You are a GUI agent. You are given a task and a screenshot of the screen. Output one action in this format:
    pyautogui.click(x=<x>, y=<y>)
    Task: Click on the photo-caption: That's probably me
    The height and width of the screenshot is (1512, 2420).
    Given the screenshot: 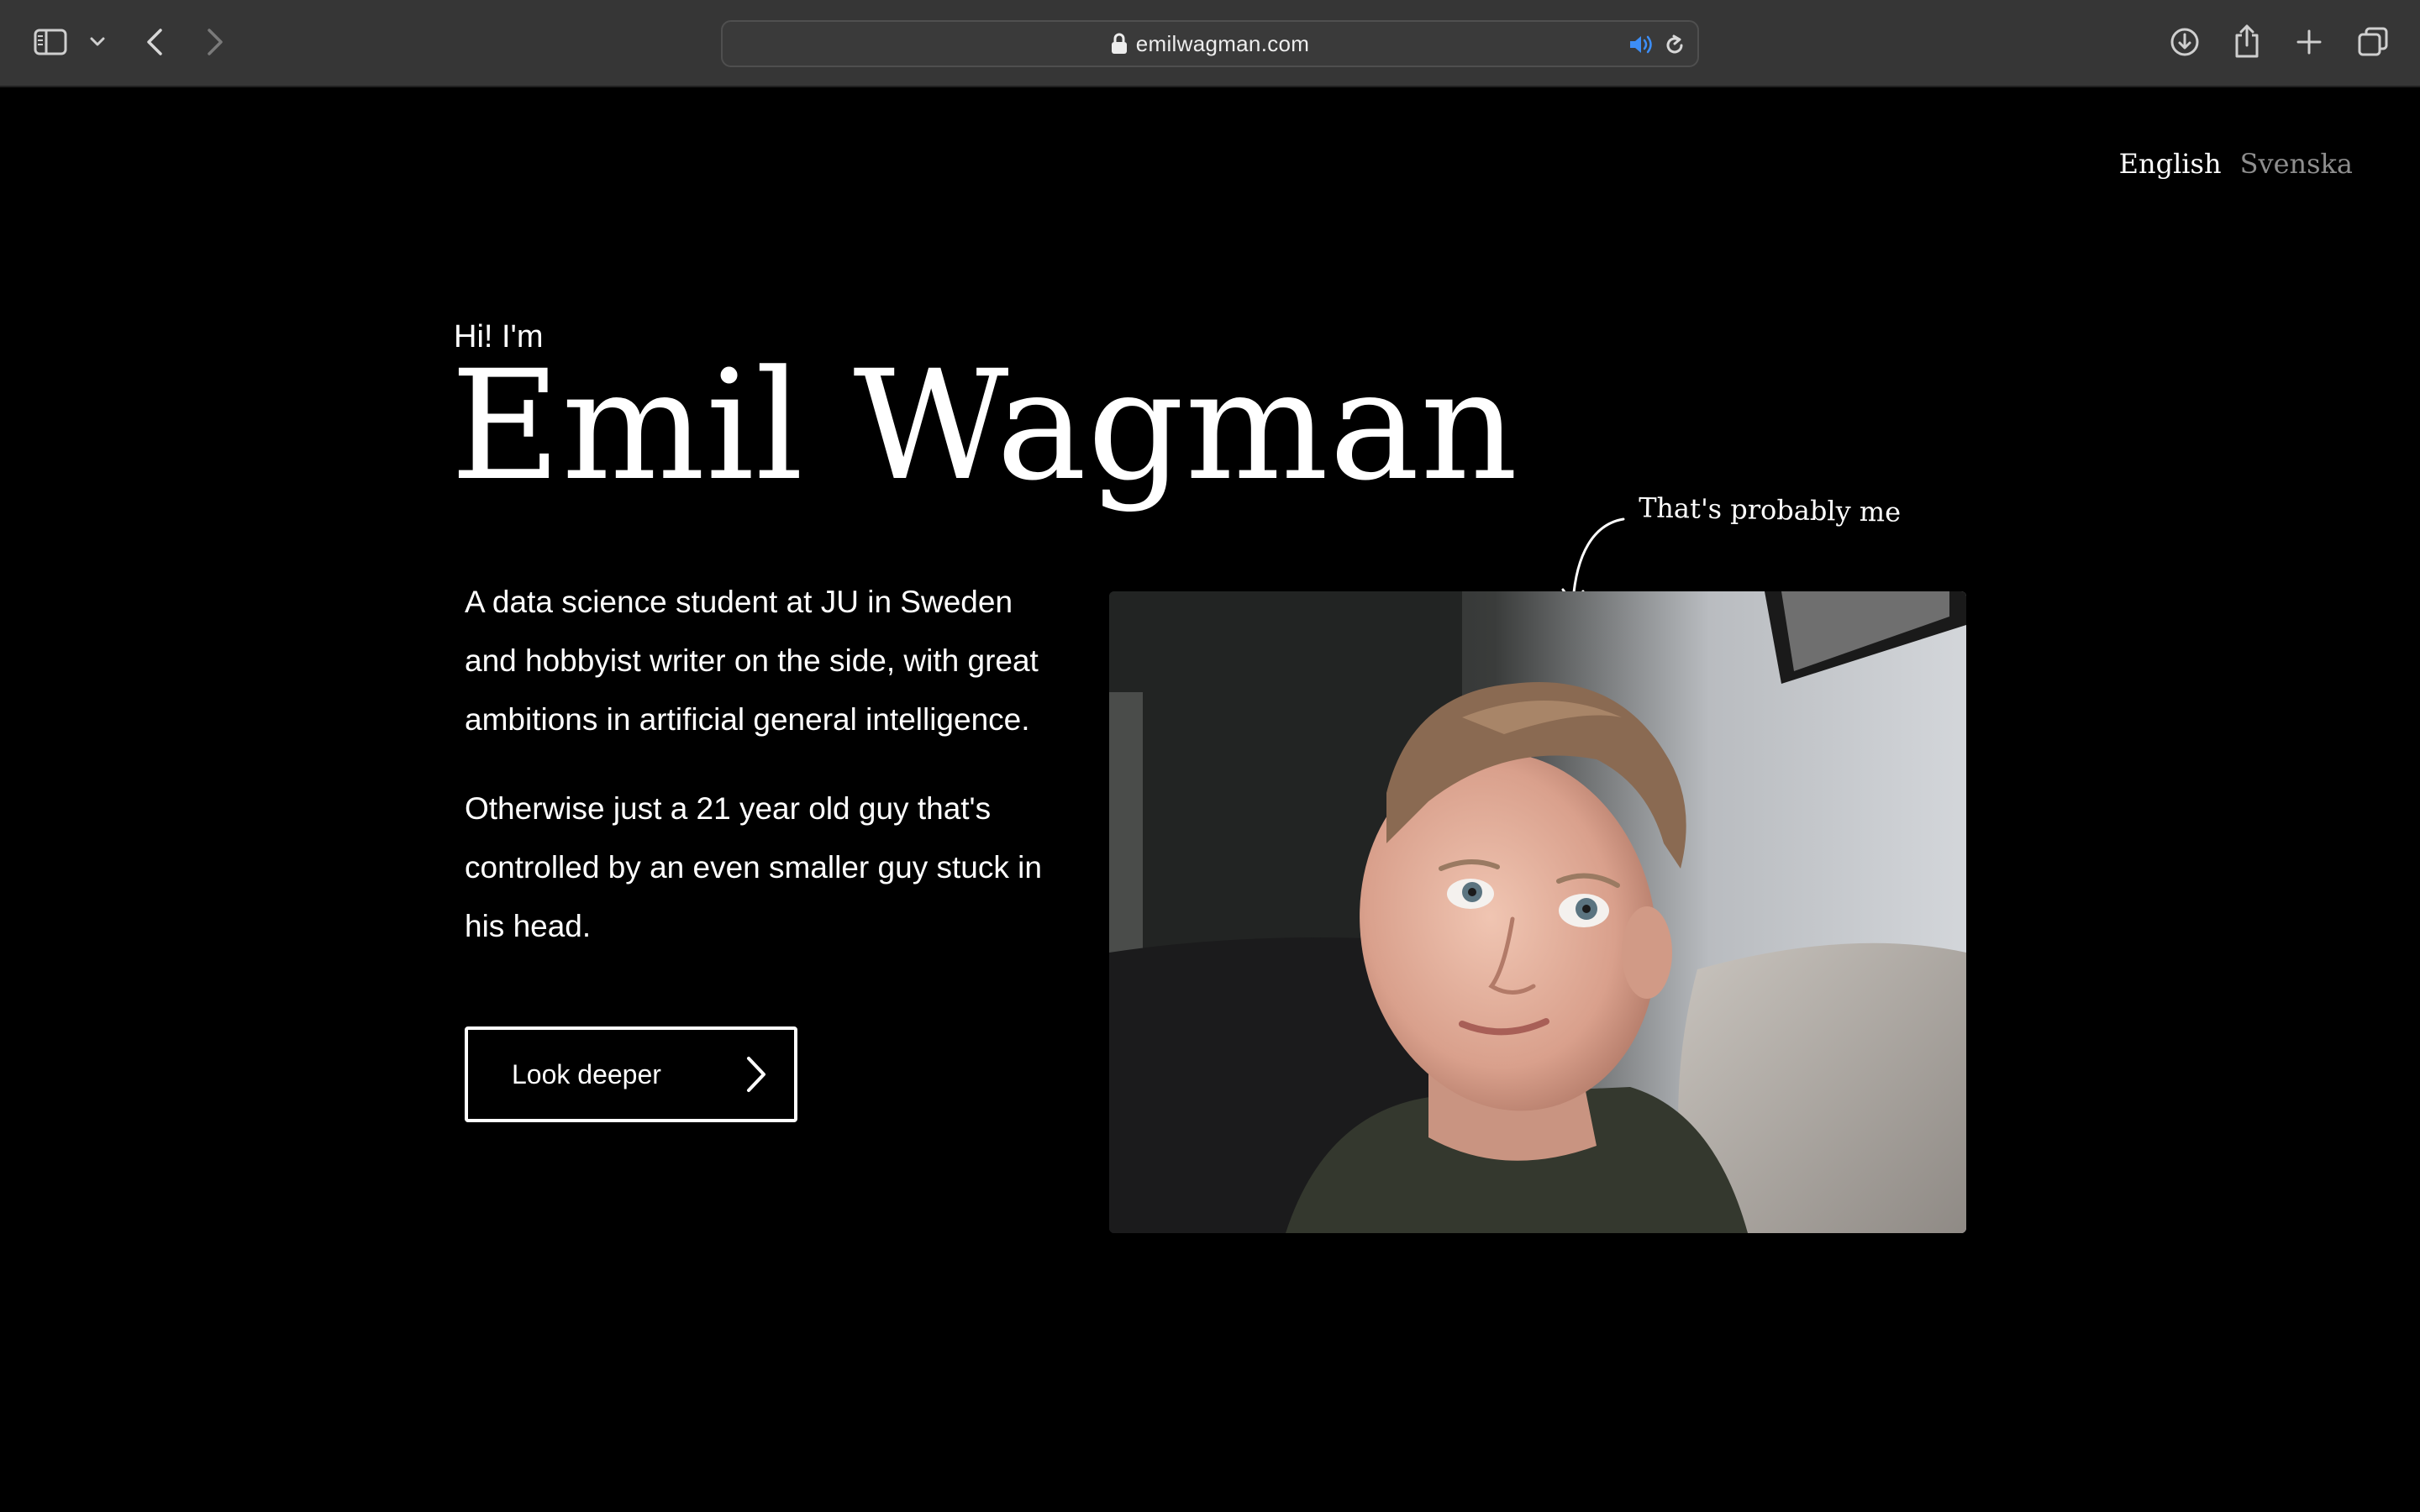 What is the action you would take?
    pyautogui.click(x=1770, y=509)
    